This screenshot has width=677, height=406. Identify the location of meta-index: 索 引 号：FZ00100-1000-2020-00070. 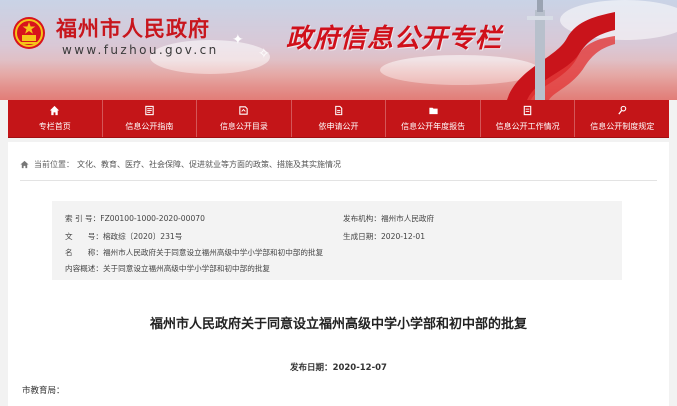
(135, 218).